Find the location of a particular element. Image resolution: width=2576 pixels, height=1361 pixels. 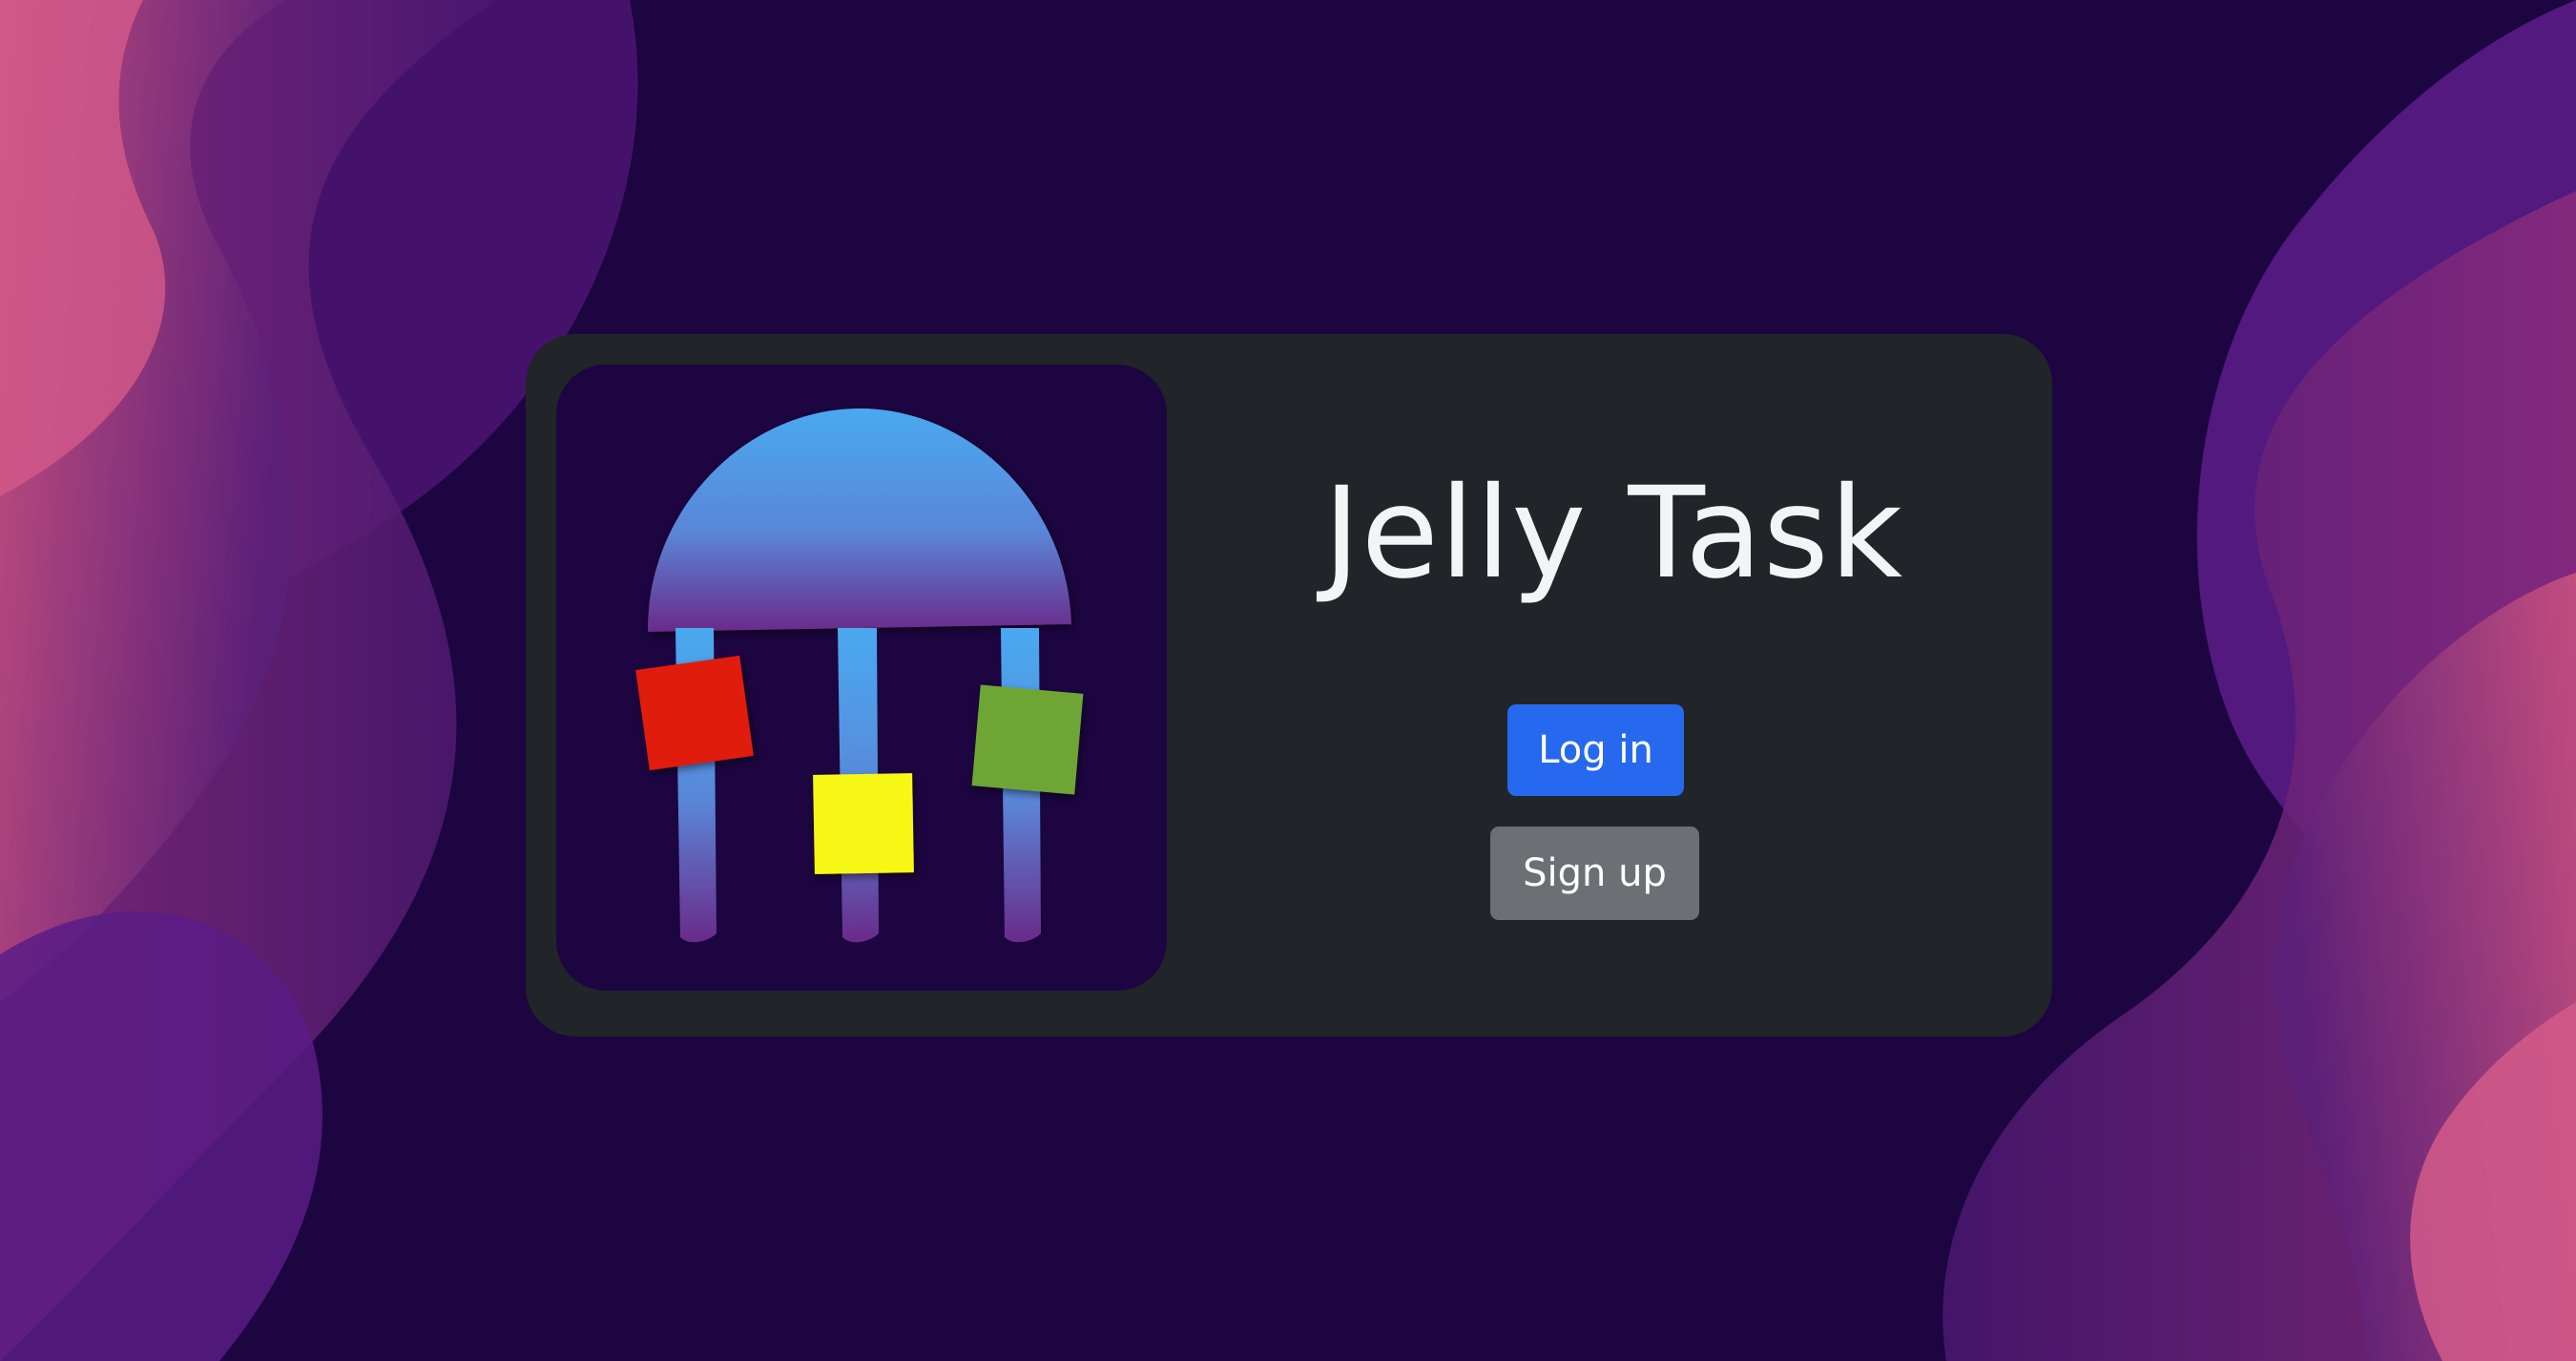

jellyfish-logo-icon is located at coordinates (859, 675).